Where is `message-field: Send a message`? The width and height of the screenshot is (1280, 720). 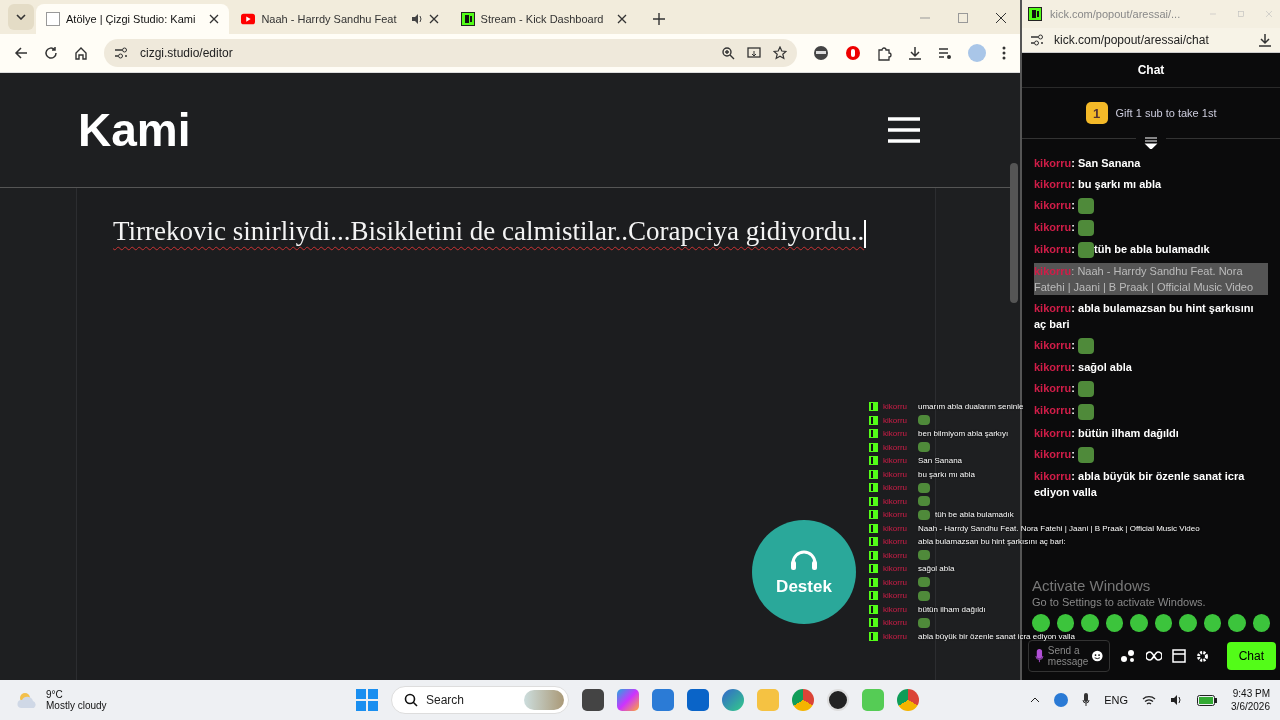
message-field: Send a message is located at coordinates (1069, 656).